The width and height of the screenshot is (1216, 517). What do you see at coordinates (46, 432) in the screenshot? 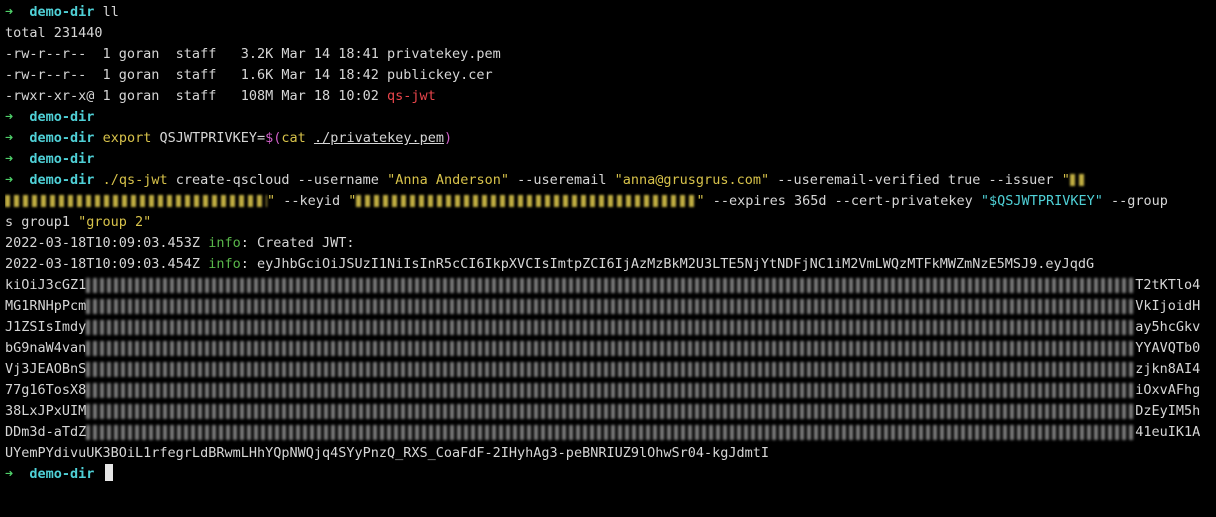
I see `jwt-start: DDm3d-aTdZ` at bounding box center [46, 432].